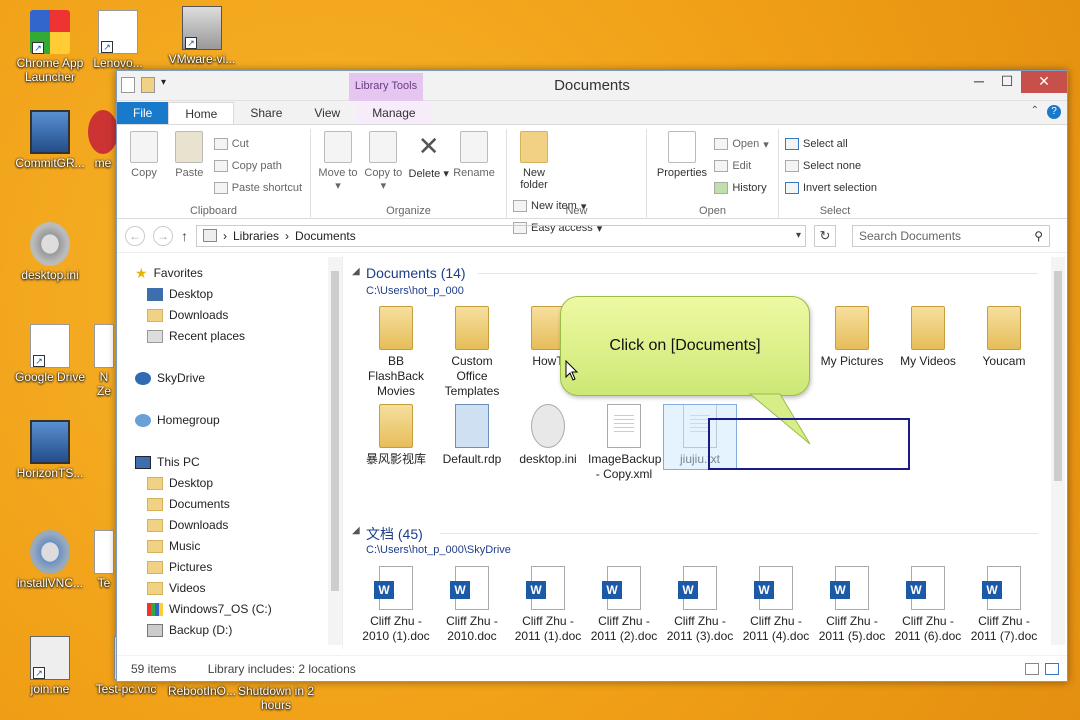  I want to click on tab-view: View, so click(327, 113).